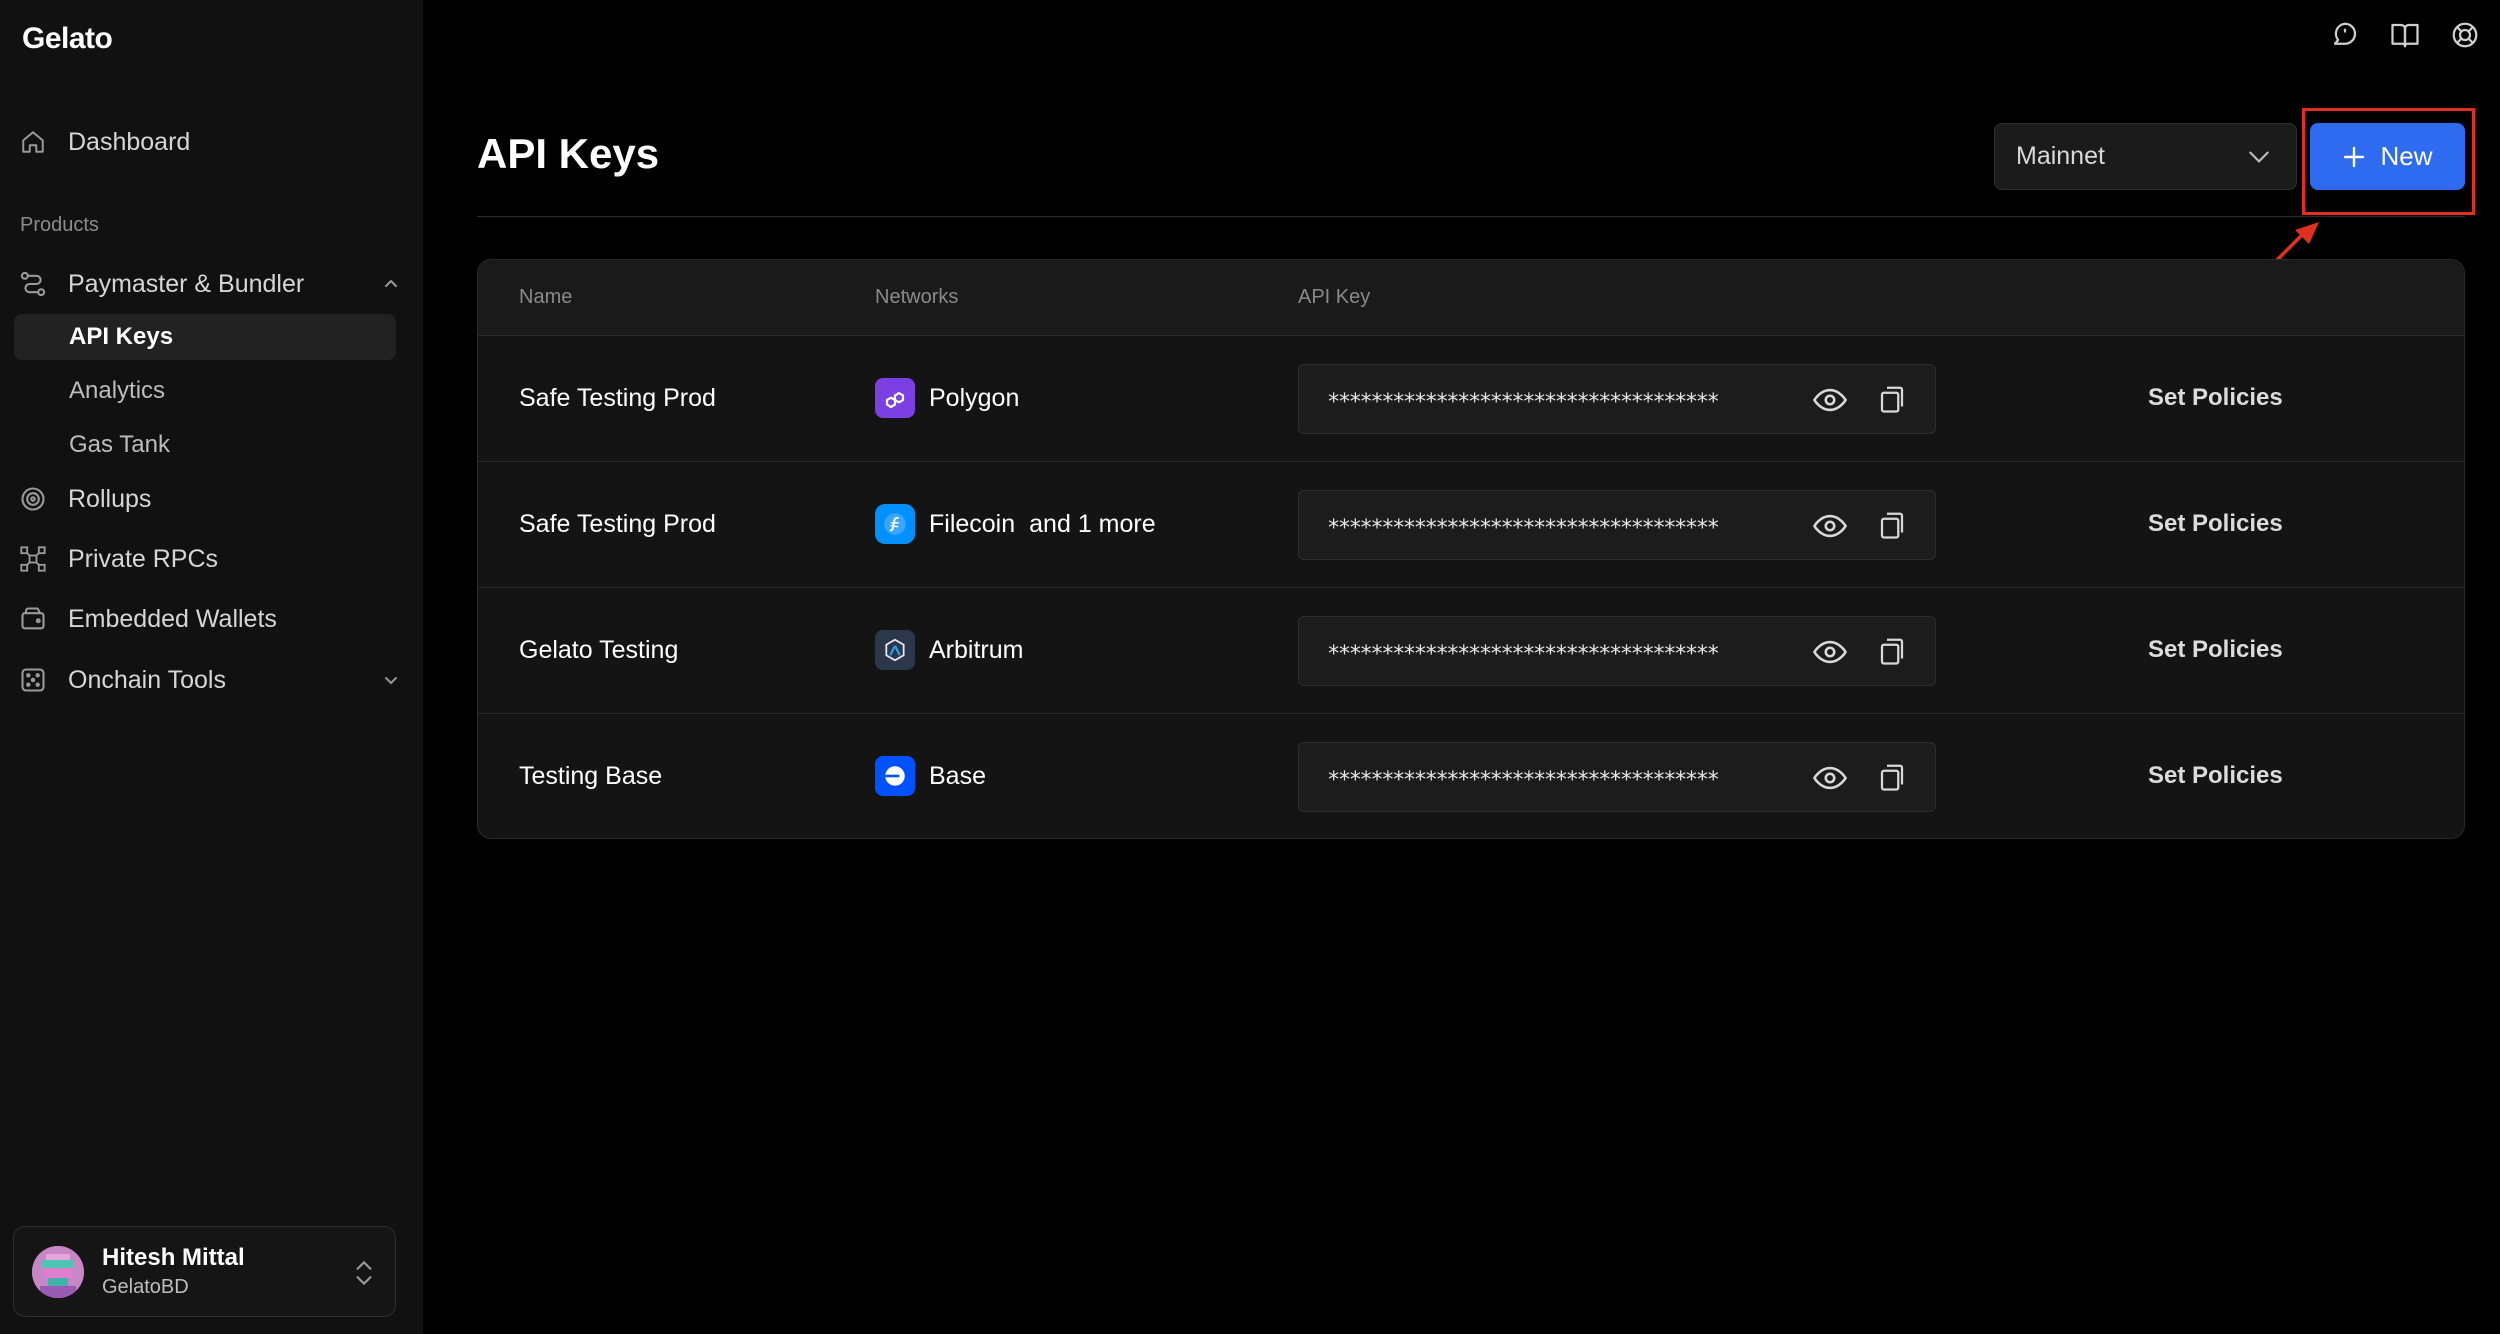  I want to click on base-icon, so click(895, 776).